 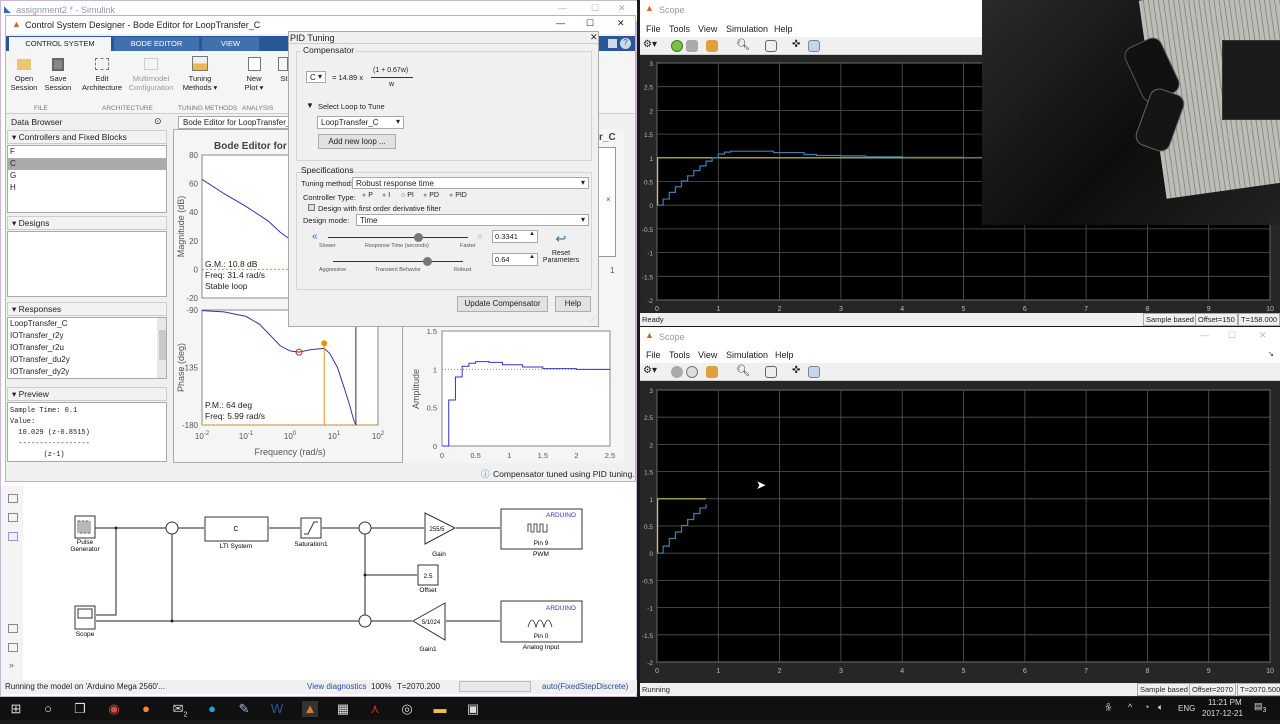 What do you see at coordinates (87, 152) in the screenshot?
I see `list-item: F` at bounding box center [87, 152].